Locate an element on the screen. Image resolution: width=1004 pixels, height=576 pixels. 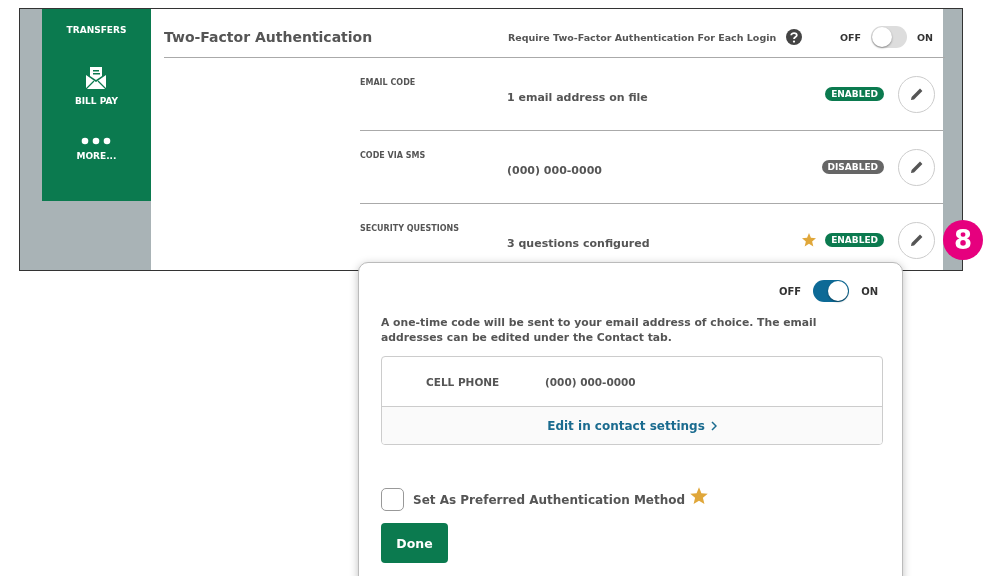
checkbox-label: Set As Preferred Authentication Method is located at coordinates (549, 499).